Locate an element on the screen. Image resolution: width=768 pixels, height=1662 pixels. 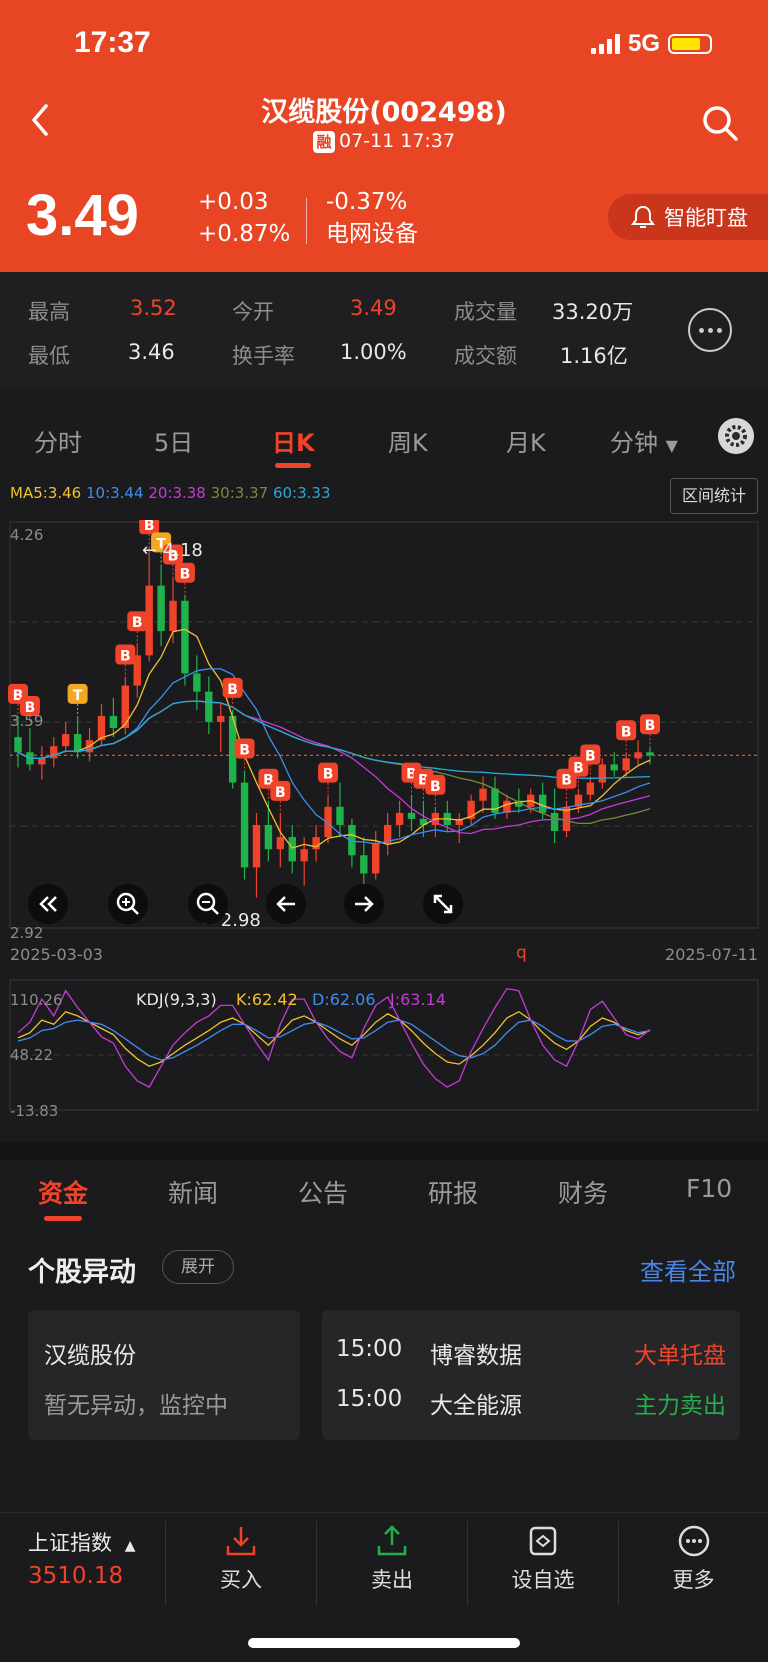
chart-tabs: 分时 5日 日K 周K 月K 分钟 ▼ is located at coordinates (384, 436).